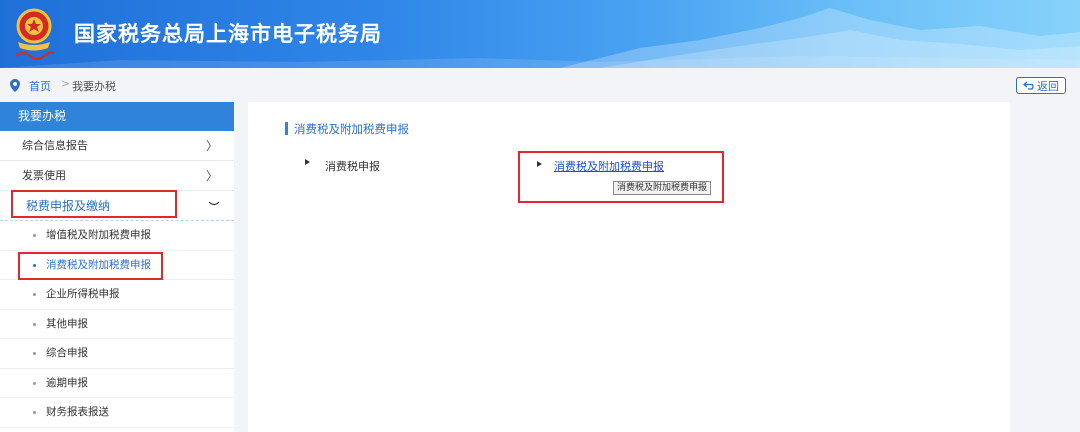 The height and width of the screenshot is (432, 1080). I want to click on breadcrumb-home-link: 首页, so click(40, 86).